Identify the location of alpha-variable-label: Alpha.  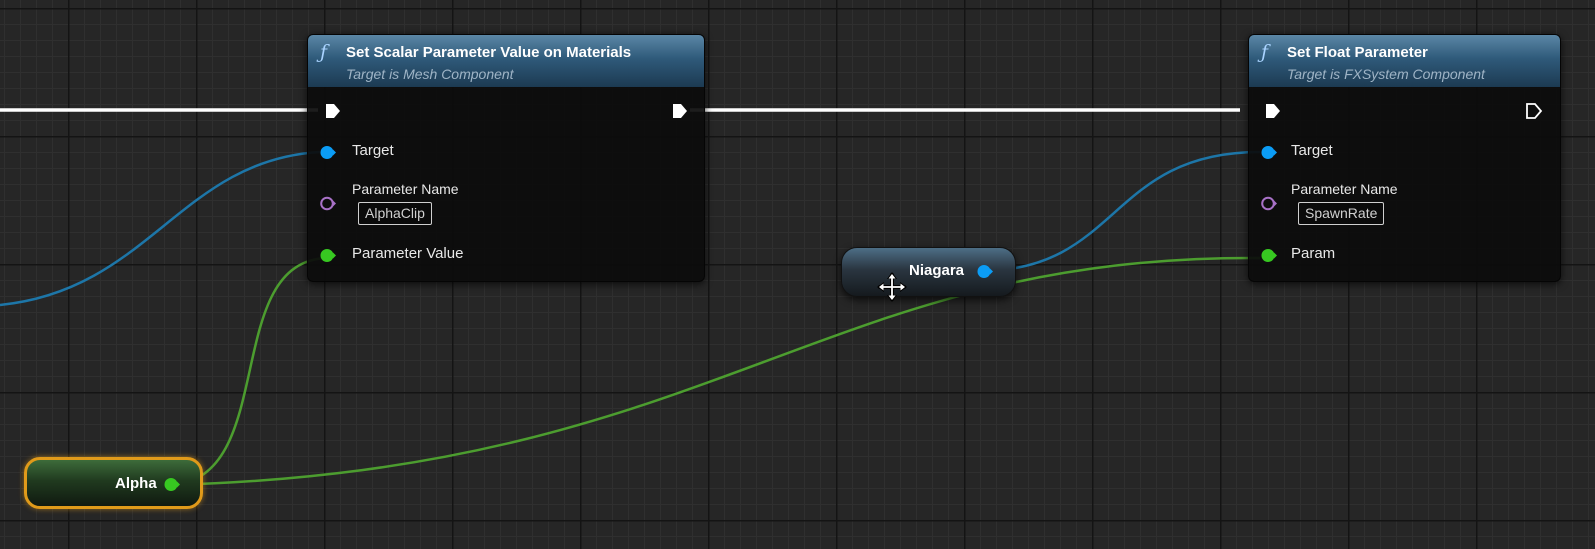
(136, 483).